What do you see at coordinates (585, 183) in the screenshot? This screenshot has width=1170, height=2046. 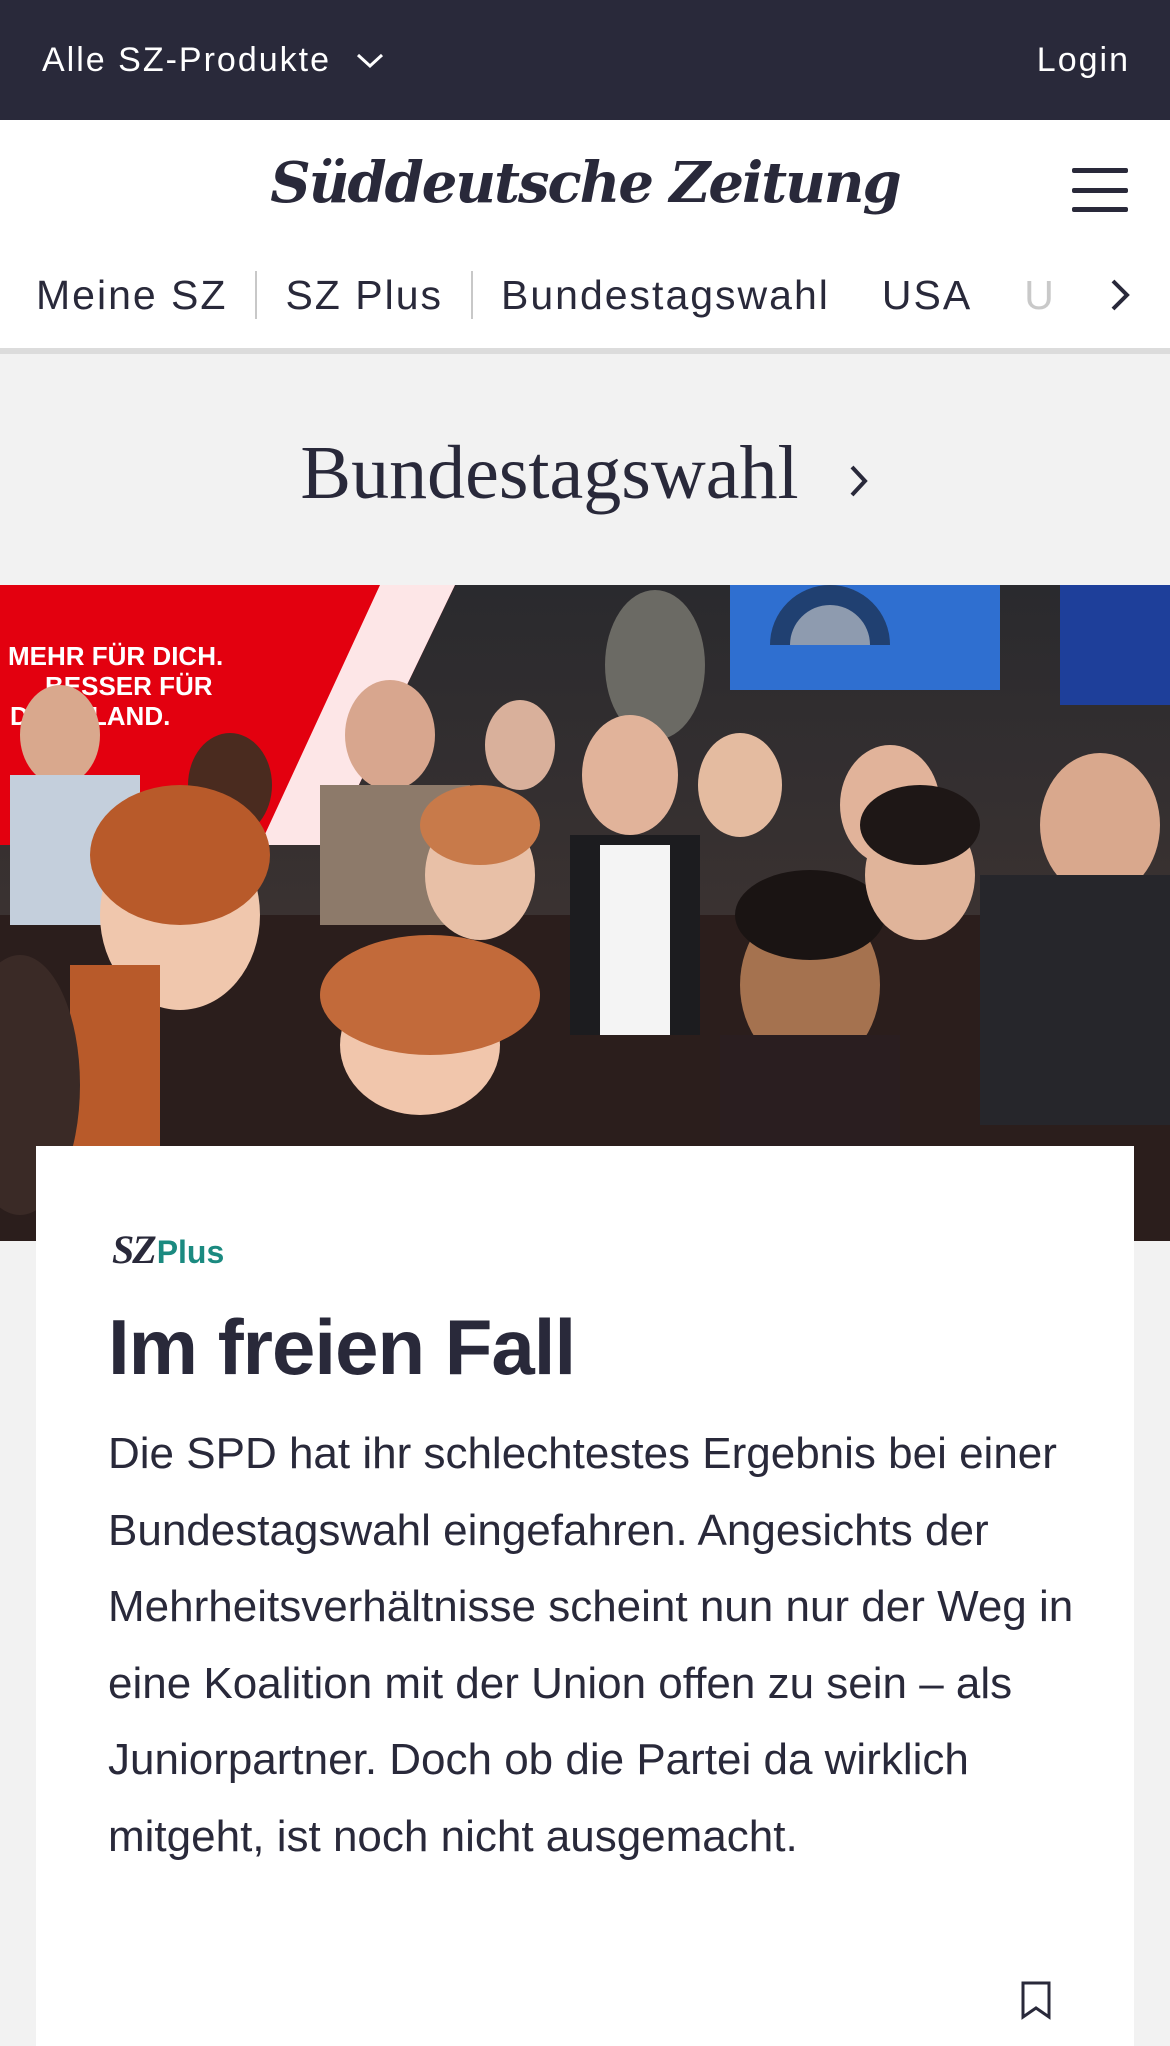 I see `sz-logo: Süddeutsche Zeitung` at bounding box center [585, 183].